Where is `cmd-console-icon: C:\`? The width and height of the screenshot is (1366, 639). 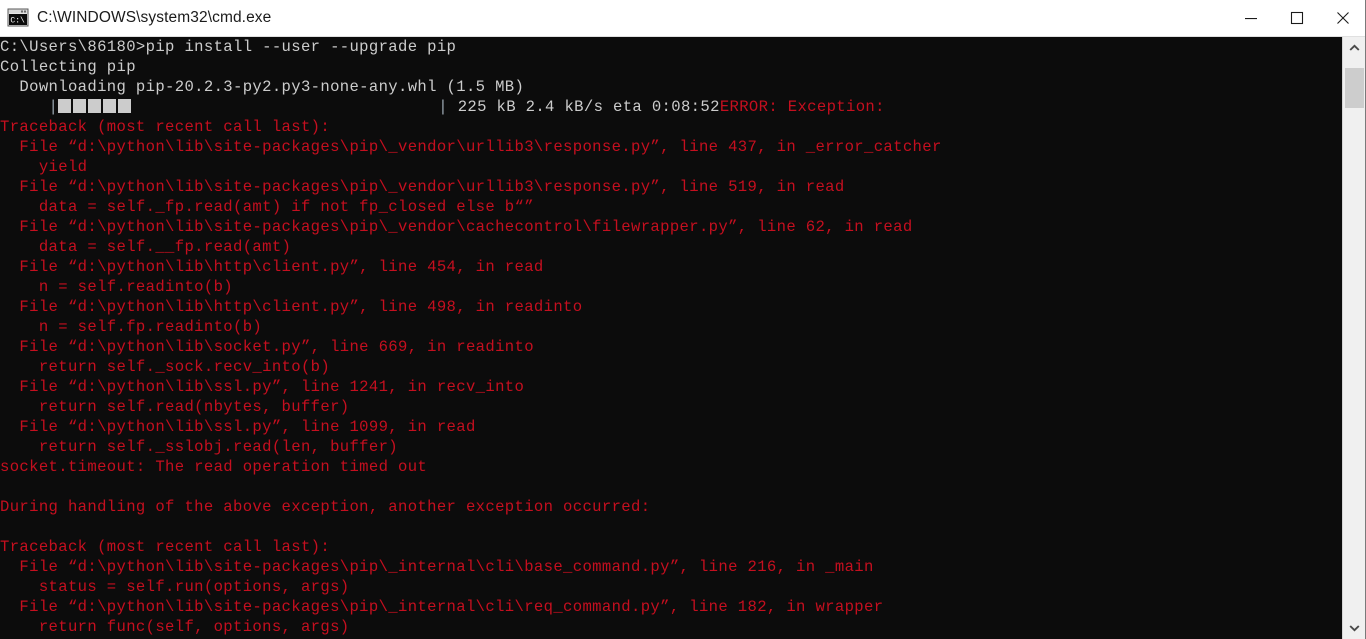 cmd-console-icon: C:\ is located at coordinates (18, 17).